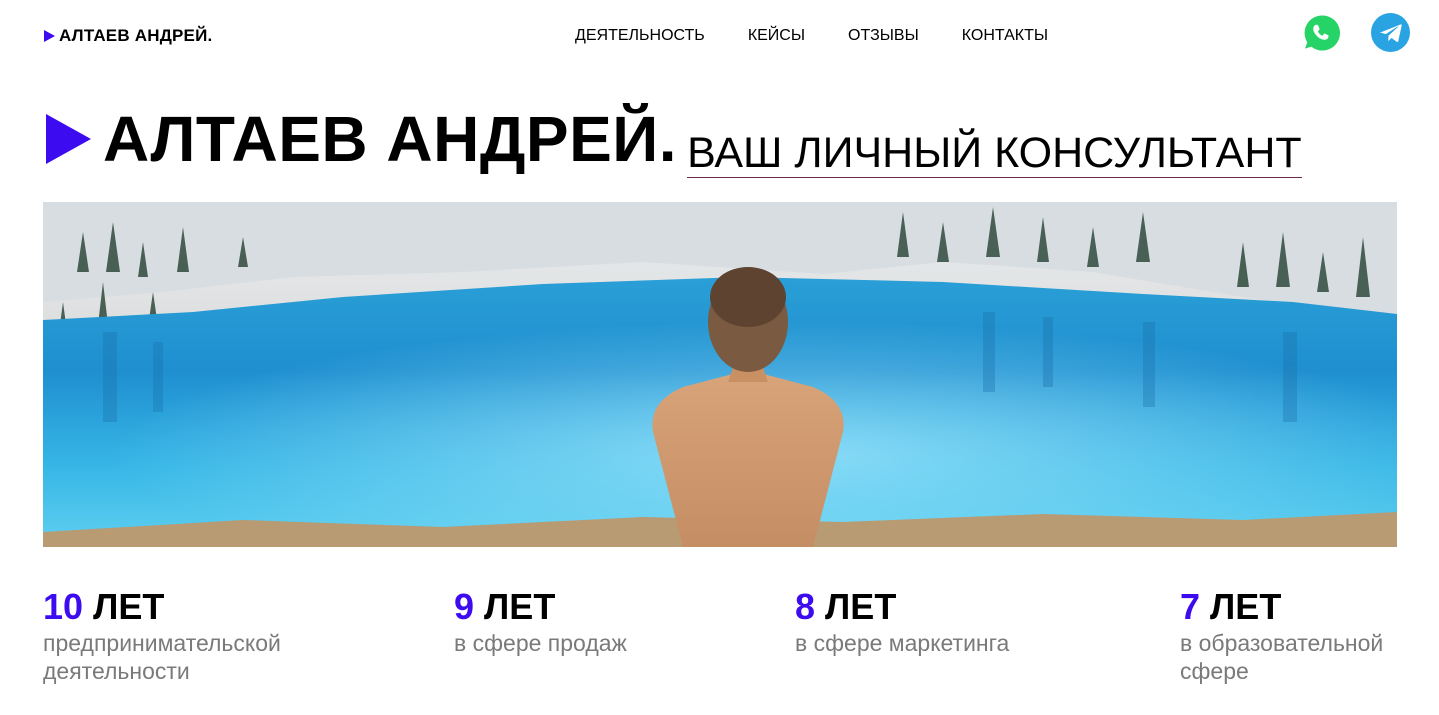  Describe the element at coordinates (136, 35) in the screenshot. I see `logo-text: АЛТАЕВ АНДРЕЙ.` at that location.